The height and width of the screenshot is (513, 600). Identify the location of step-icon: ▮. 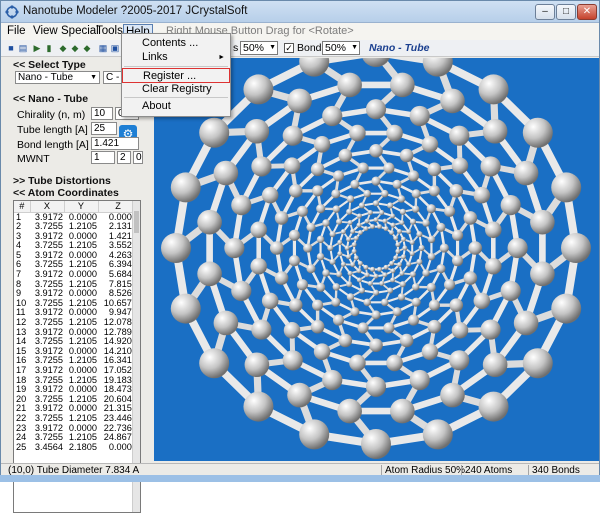
(49, 48).